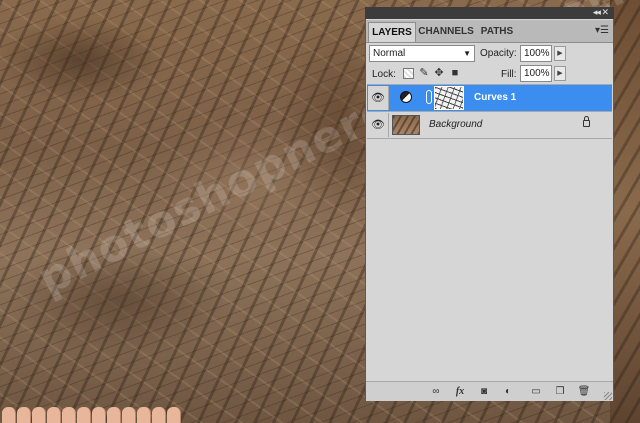 Image resolution: width=640 pixels, height=423 pixels. I want to click on new-group-icon: ▭, so click(536, 391).